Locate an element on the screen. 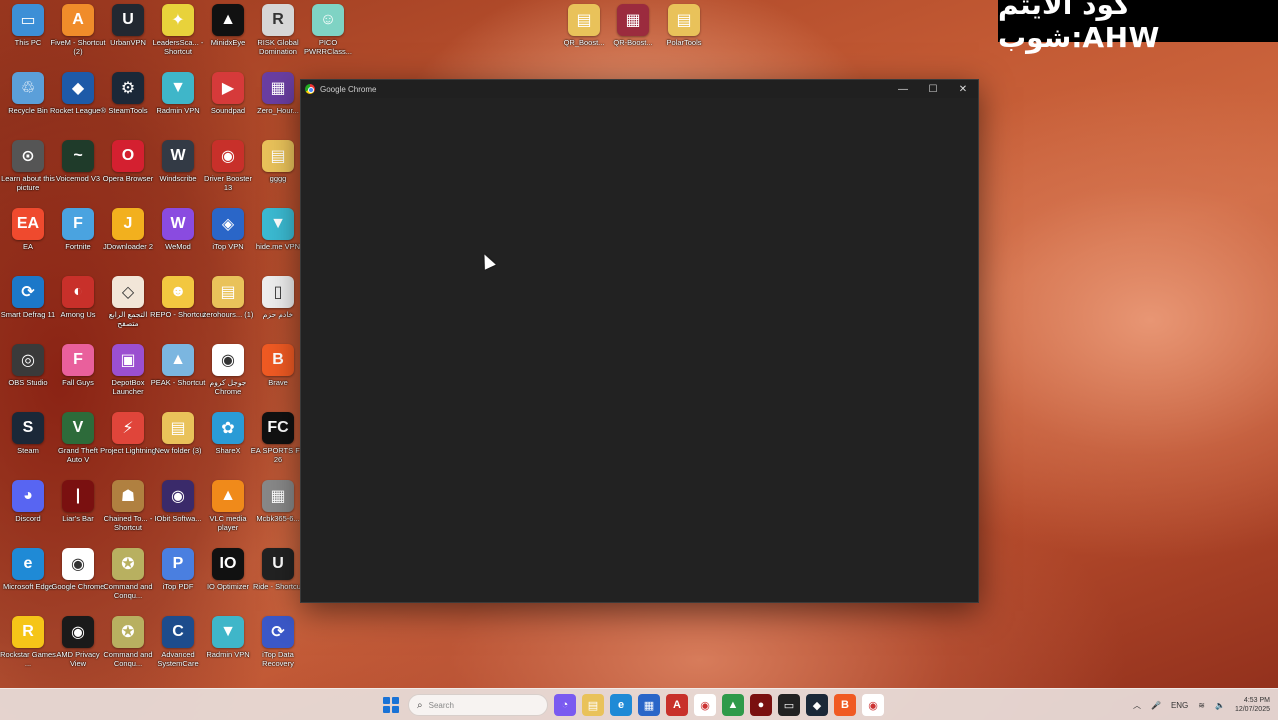 This screenshot has height=720, width=1278. desktop-icon: ▲ VLC media player is located at coordinates (228, 512).